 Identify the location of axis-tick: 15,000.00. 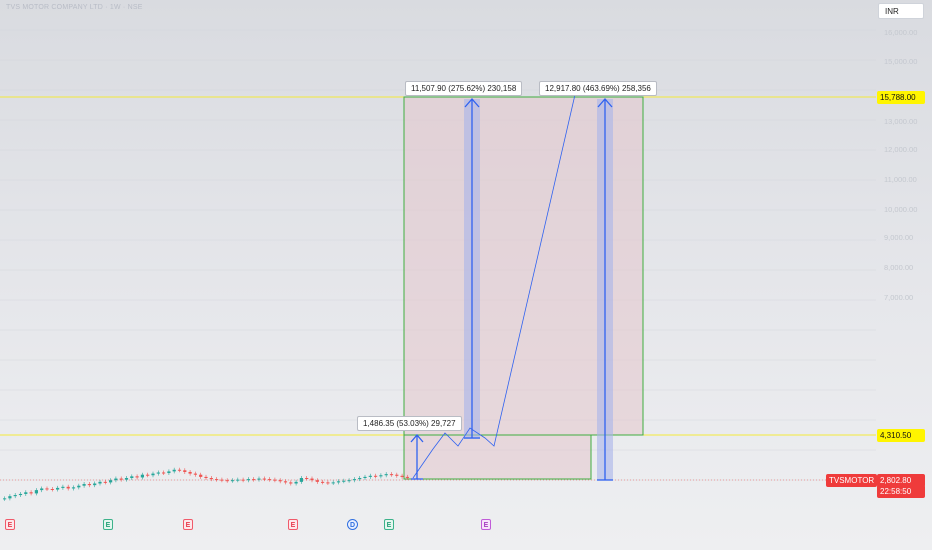
(901, 61).